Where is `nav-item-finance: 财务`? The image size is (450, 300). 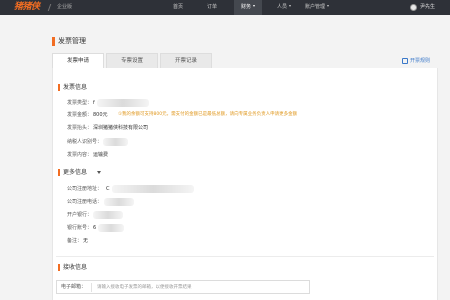
nav-item-finance: 财务 is located at coordinates (248, 7).